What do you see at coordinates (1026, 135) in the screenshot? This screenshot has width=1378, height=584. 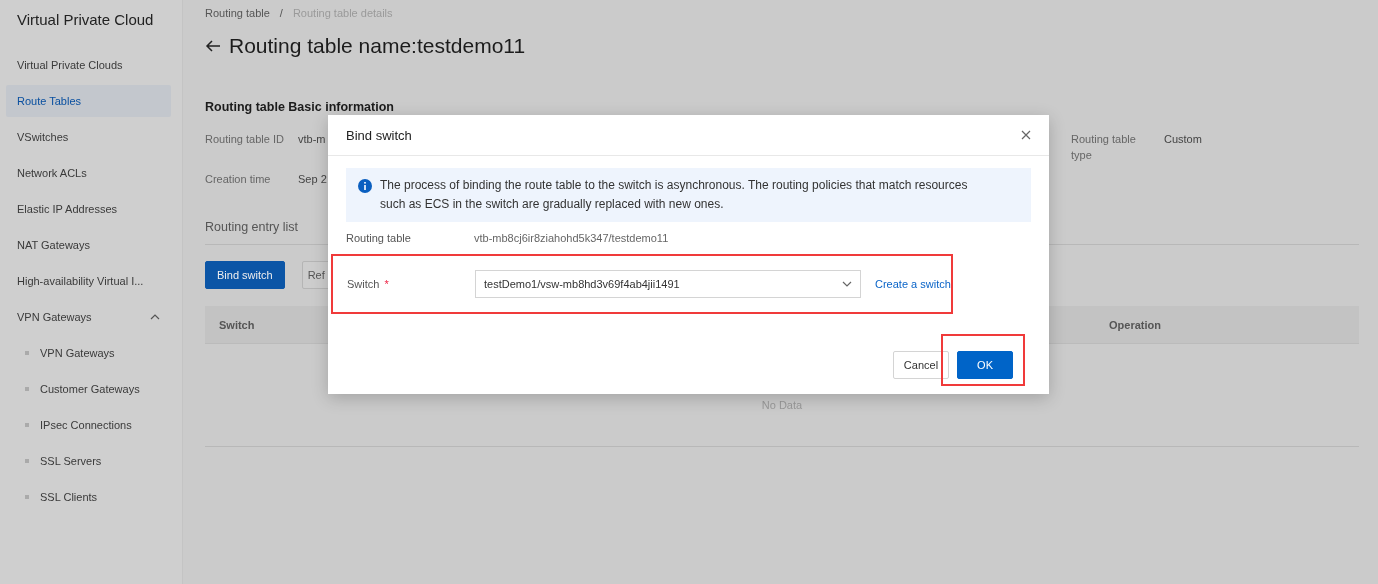 I see `close-icon` at bounding box center [1026, 135].